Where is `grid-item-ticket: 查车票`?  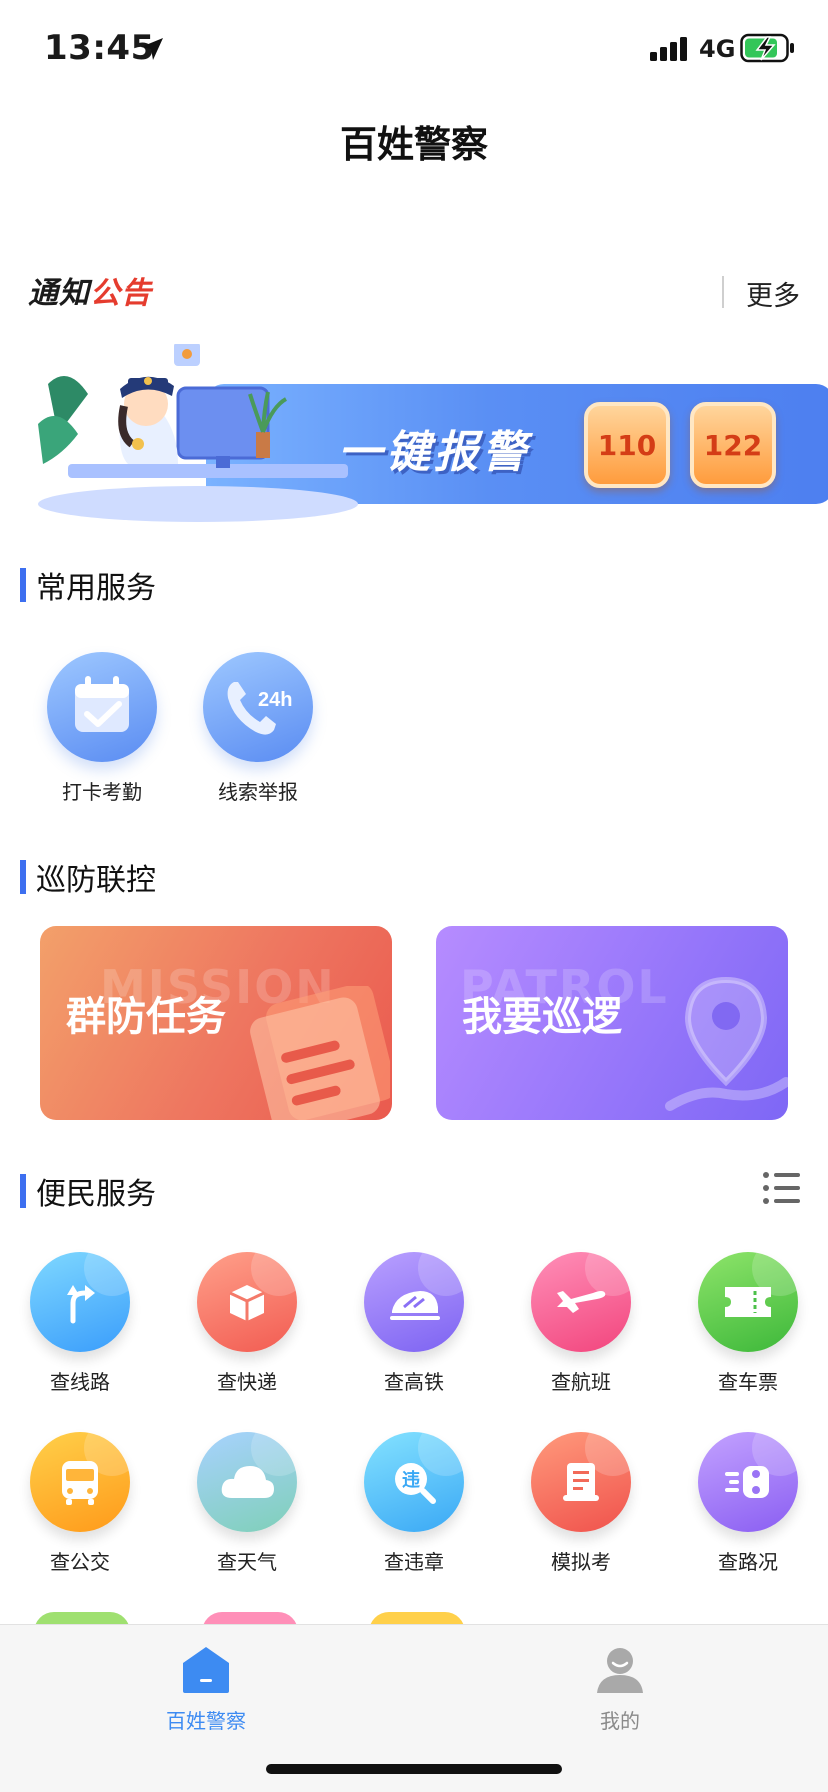
grid-item-ticket: 查车票 is located at coordinates (748, 1323).